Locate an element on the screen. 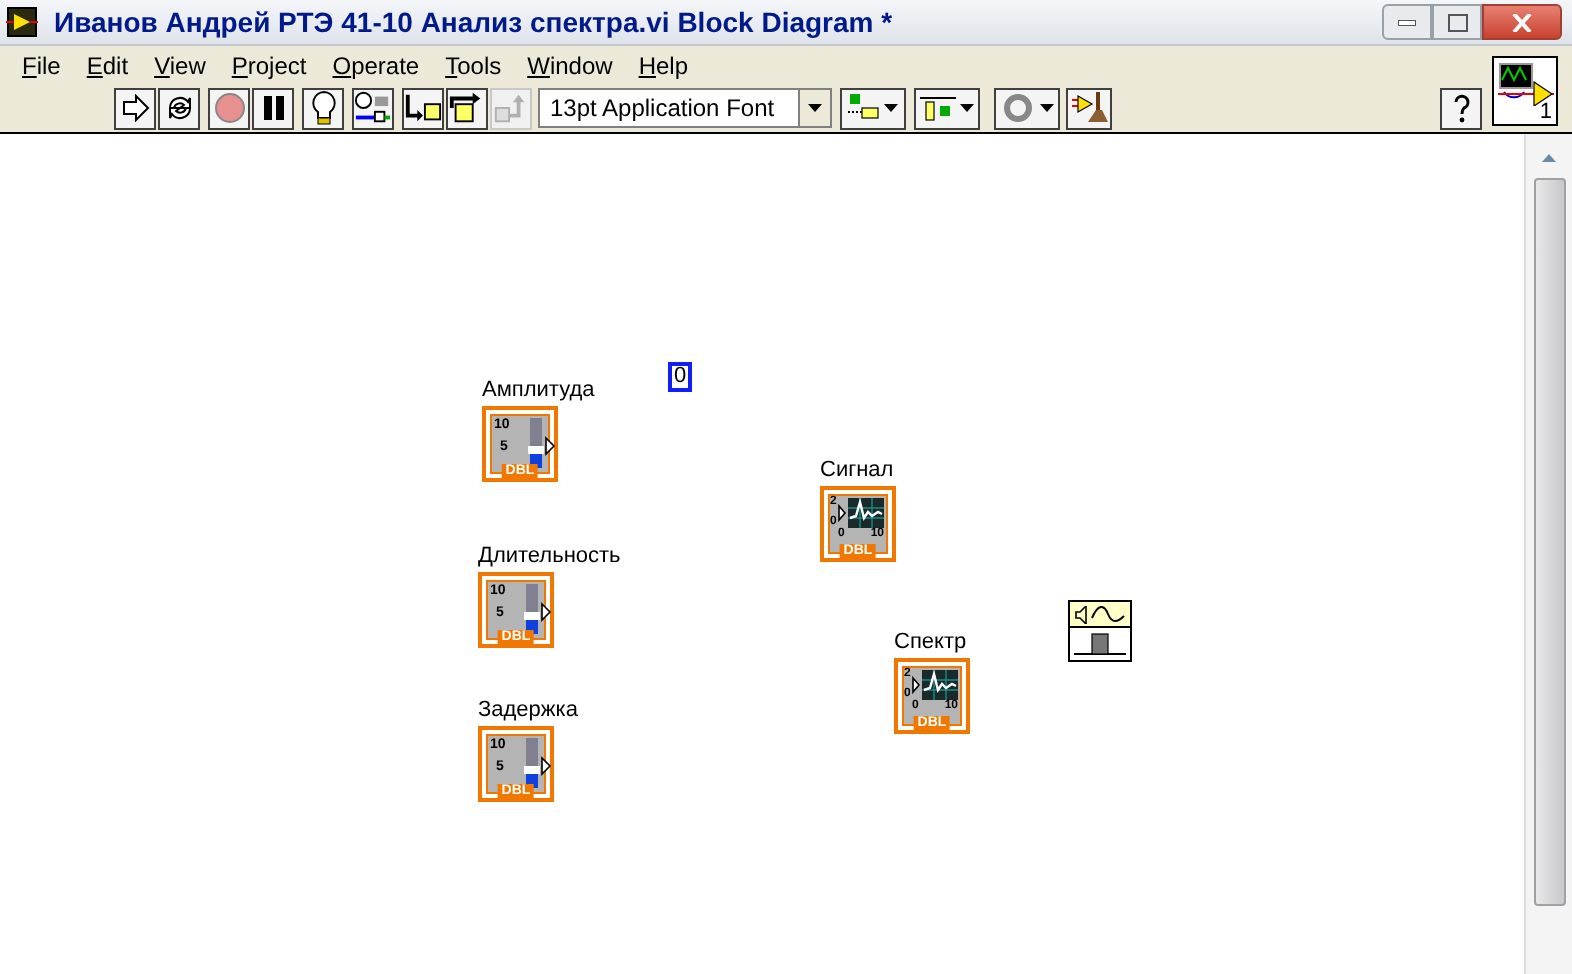 The height and width of the screenshot is (974, 1572). scrollbar-thumb is located at coordinates (1549, 542).